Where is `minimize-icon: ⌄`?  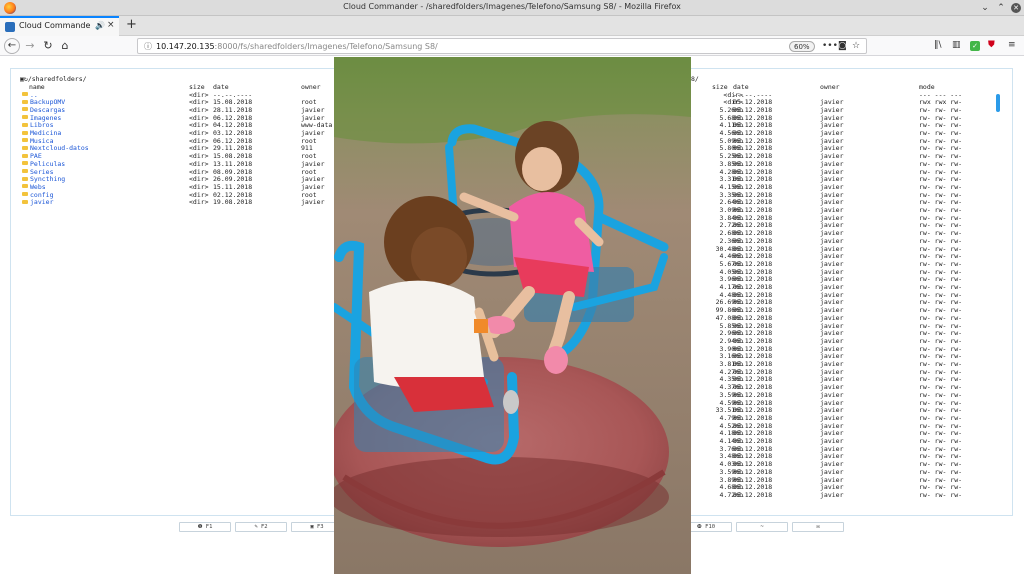 minimize-icon: ⌄ is located at coordinates (985, 8).